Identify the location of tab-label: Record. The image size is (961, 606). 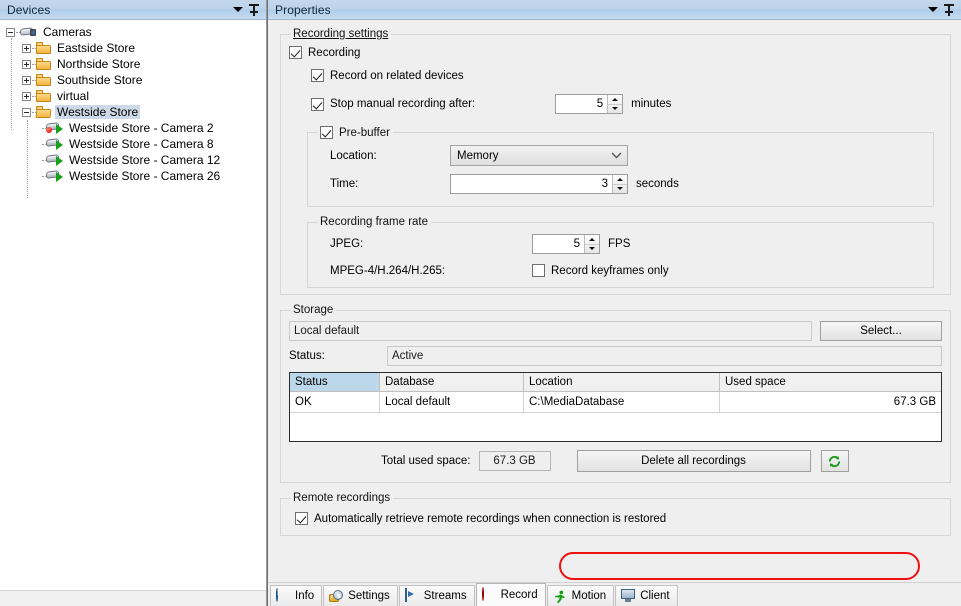
(519, 595).